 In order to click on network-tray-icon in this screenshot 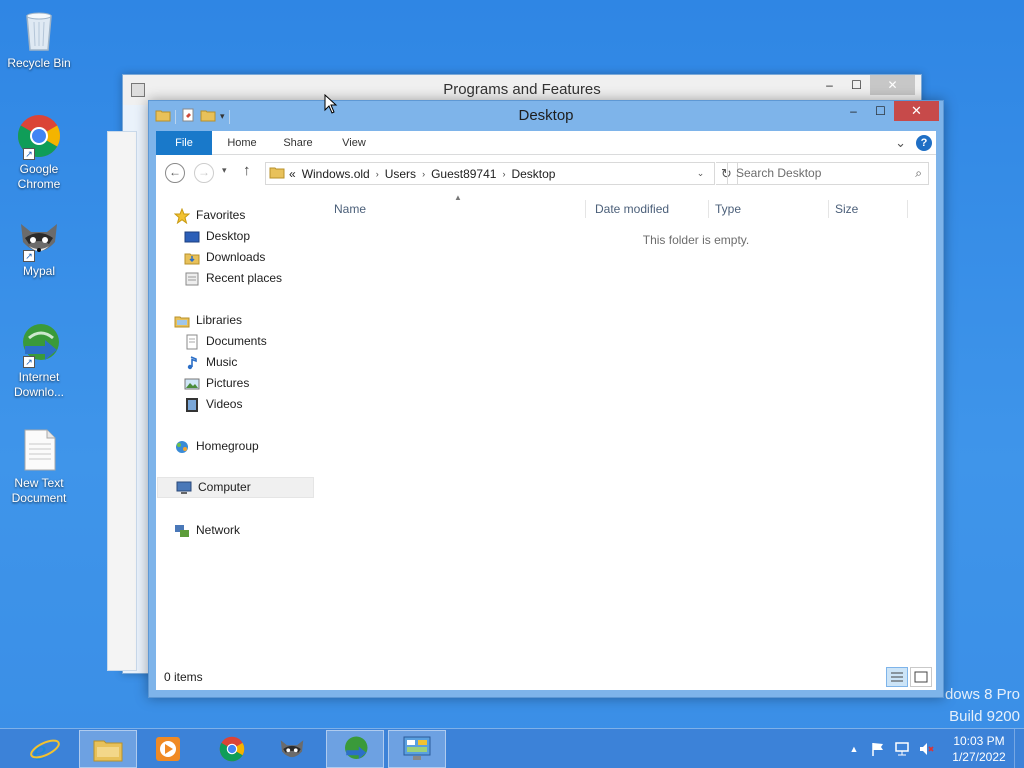, I will do `click(902, 749)`.